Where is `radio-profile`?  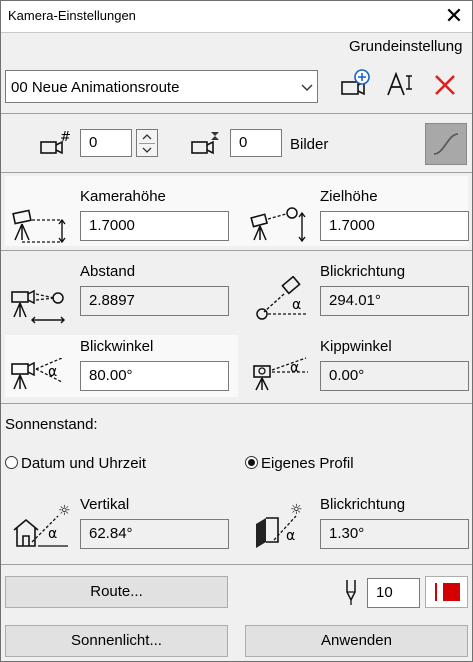
radio-profile is located at coordinates (251, 462).